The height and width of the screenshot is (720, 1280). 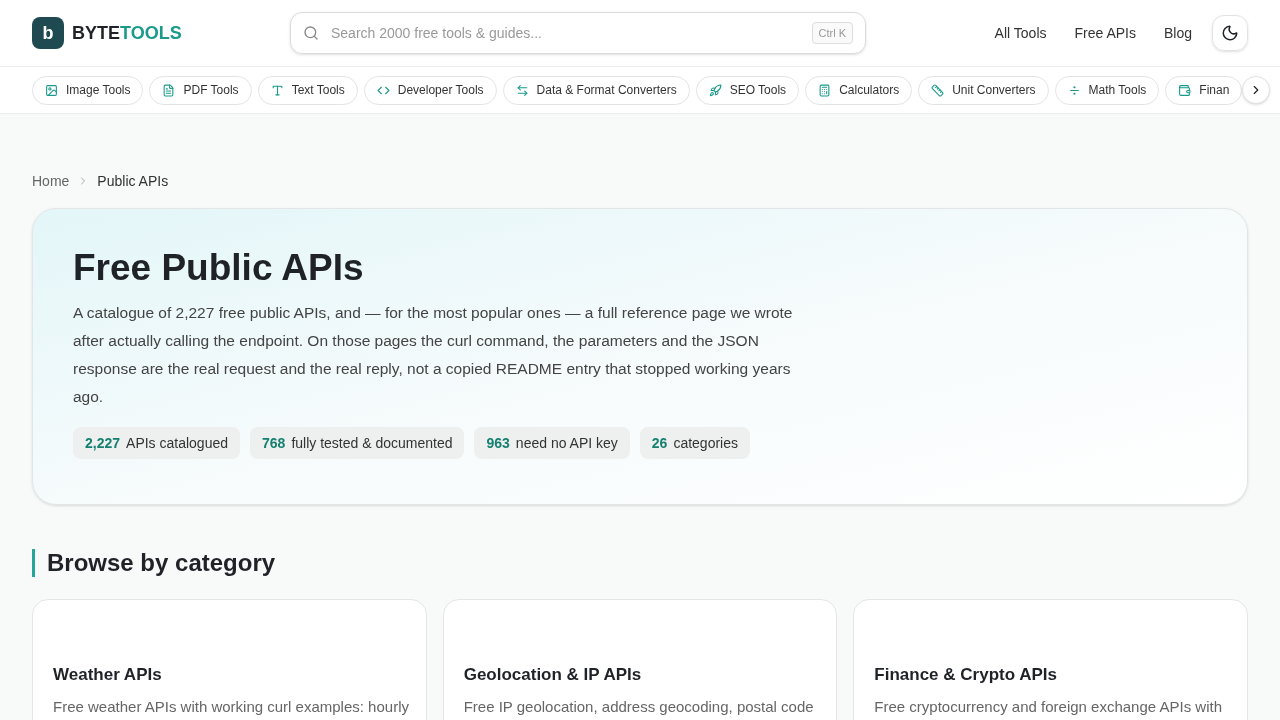 I want to click on breadcrumb-current: Public APIs, so click(x=133, y=181).